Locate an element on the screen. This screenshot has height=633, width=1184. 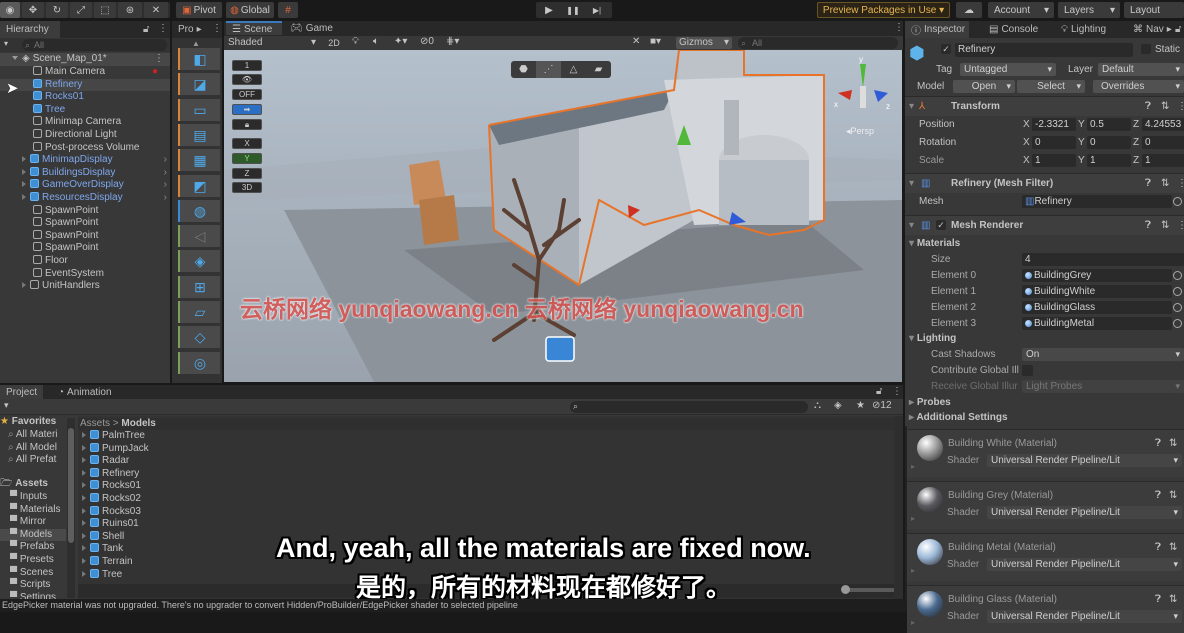
play-button: ▶ is located at coordinates (549, 10).